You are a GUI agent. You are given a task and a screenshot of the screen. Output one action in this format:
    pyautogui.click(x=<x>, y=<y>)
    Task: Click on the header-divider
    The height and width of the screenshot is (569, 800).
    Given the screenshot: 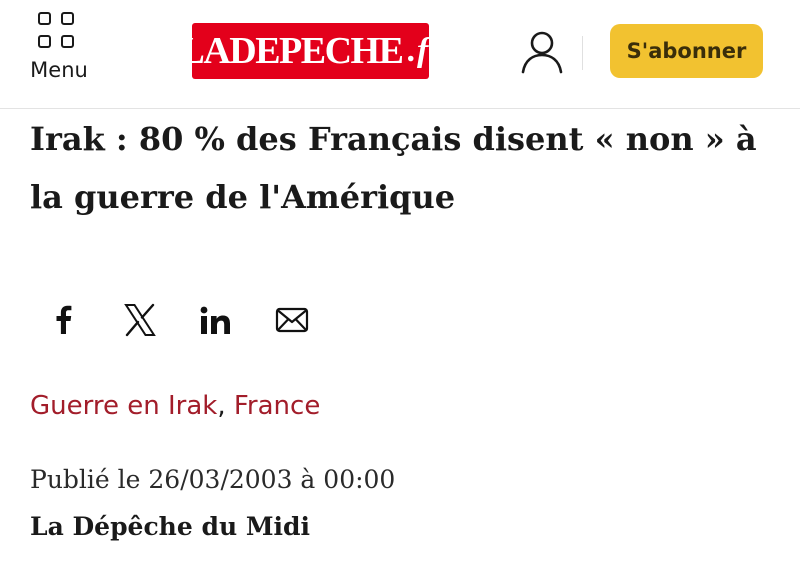 What is the action you would take?
    pyautogui.click(x=582, y=53)
    